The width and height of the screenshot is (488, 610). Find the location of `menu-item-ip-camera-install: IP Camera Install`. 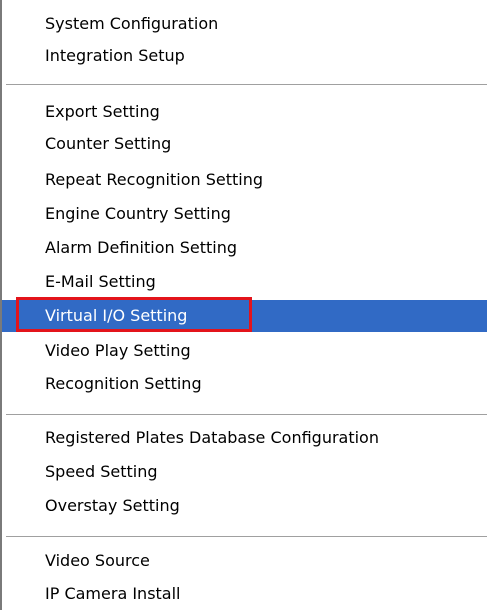

menu-item-ip-camera-install: IP Camera Install is located at coordinates (244, 594).